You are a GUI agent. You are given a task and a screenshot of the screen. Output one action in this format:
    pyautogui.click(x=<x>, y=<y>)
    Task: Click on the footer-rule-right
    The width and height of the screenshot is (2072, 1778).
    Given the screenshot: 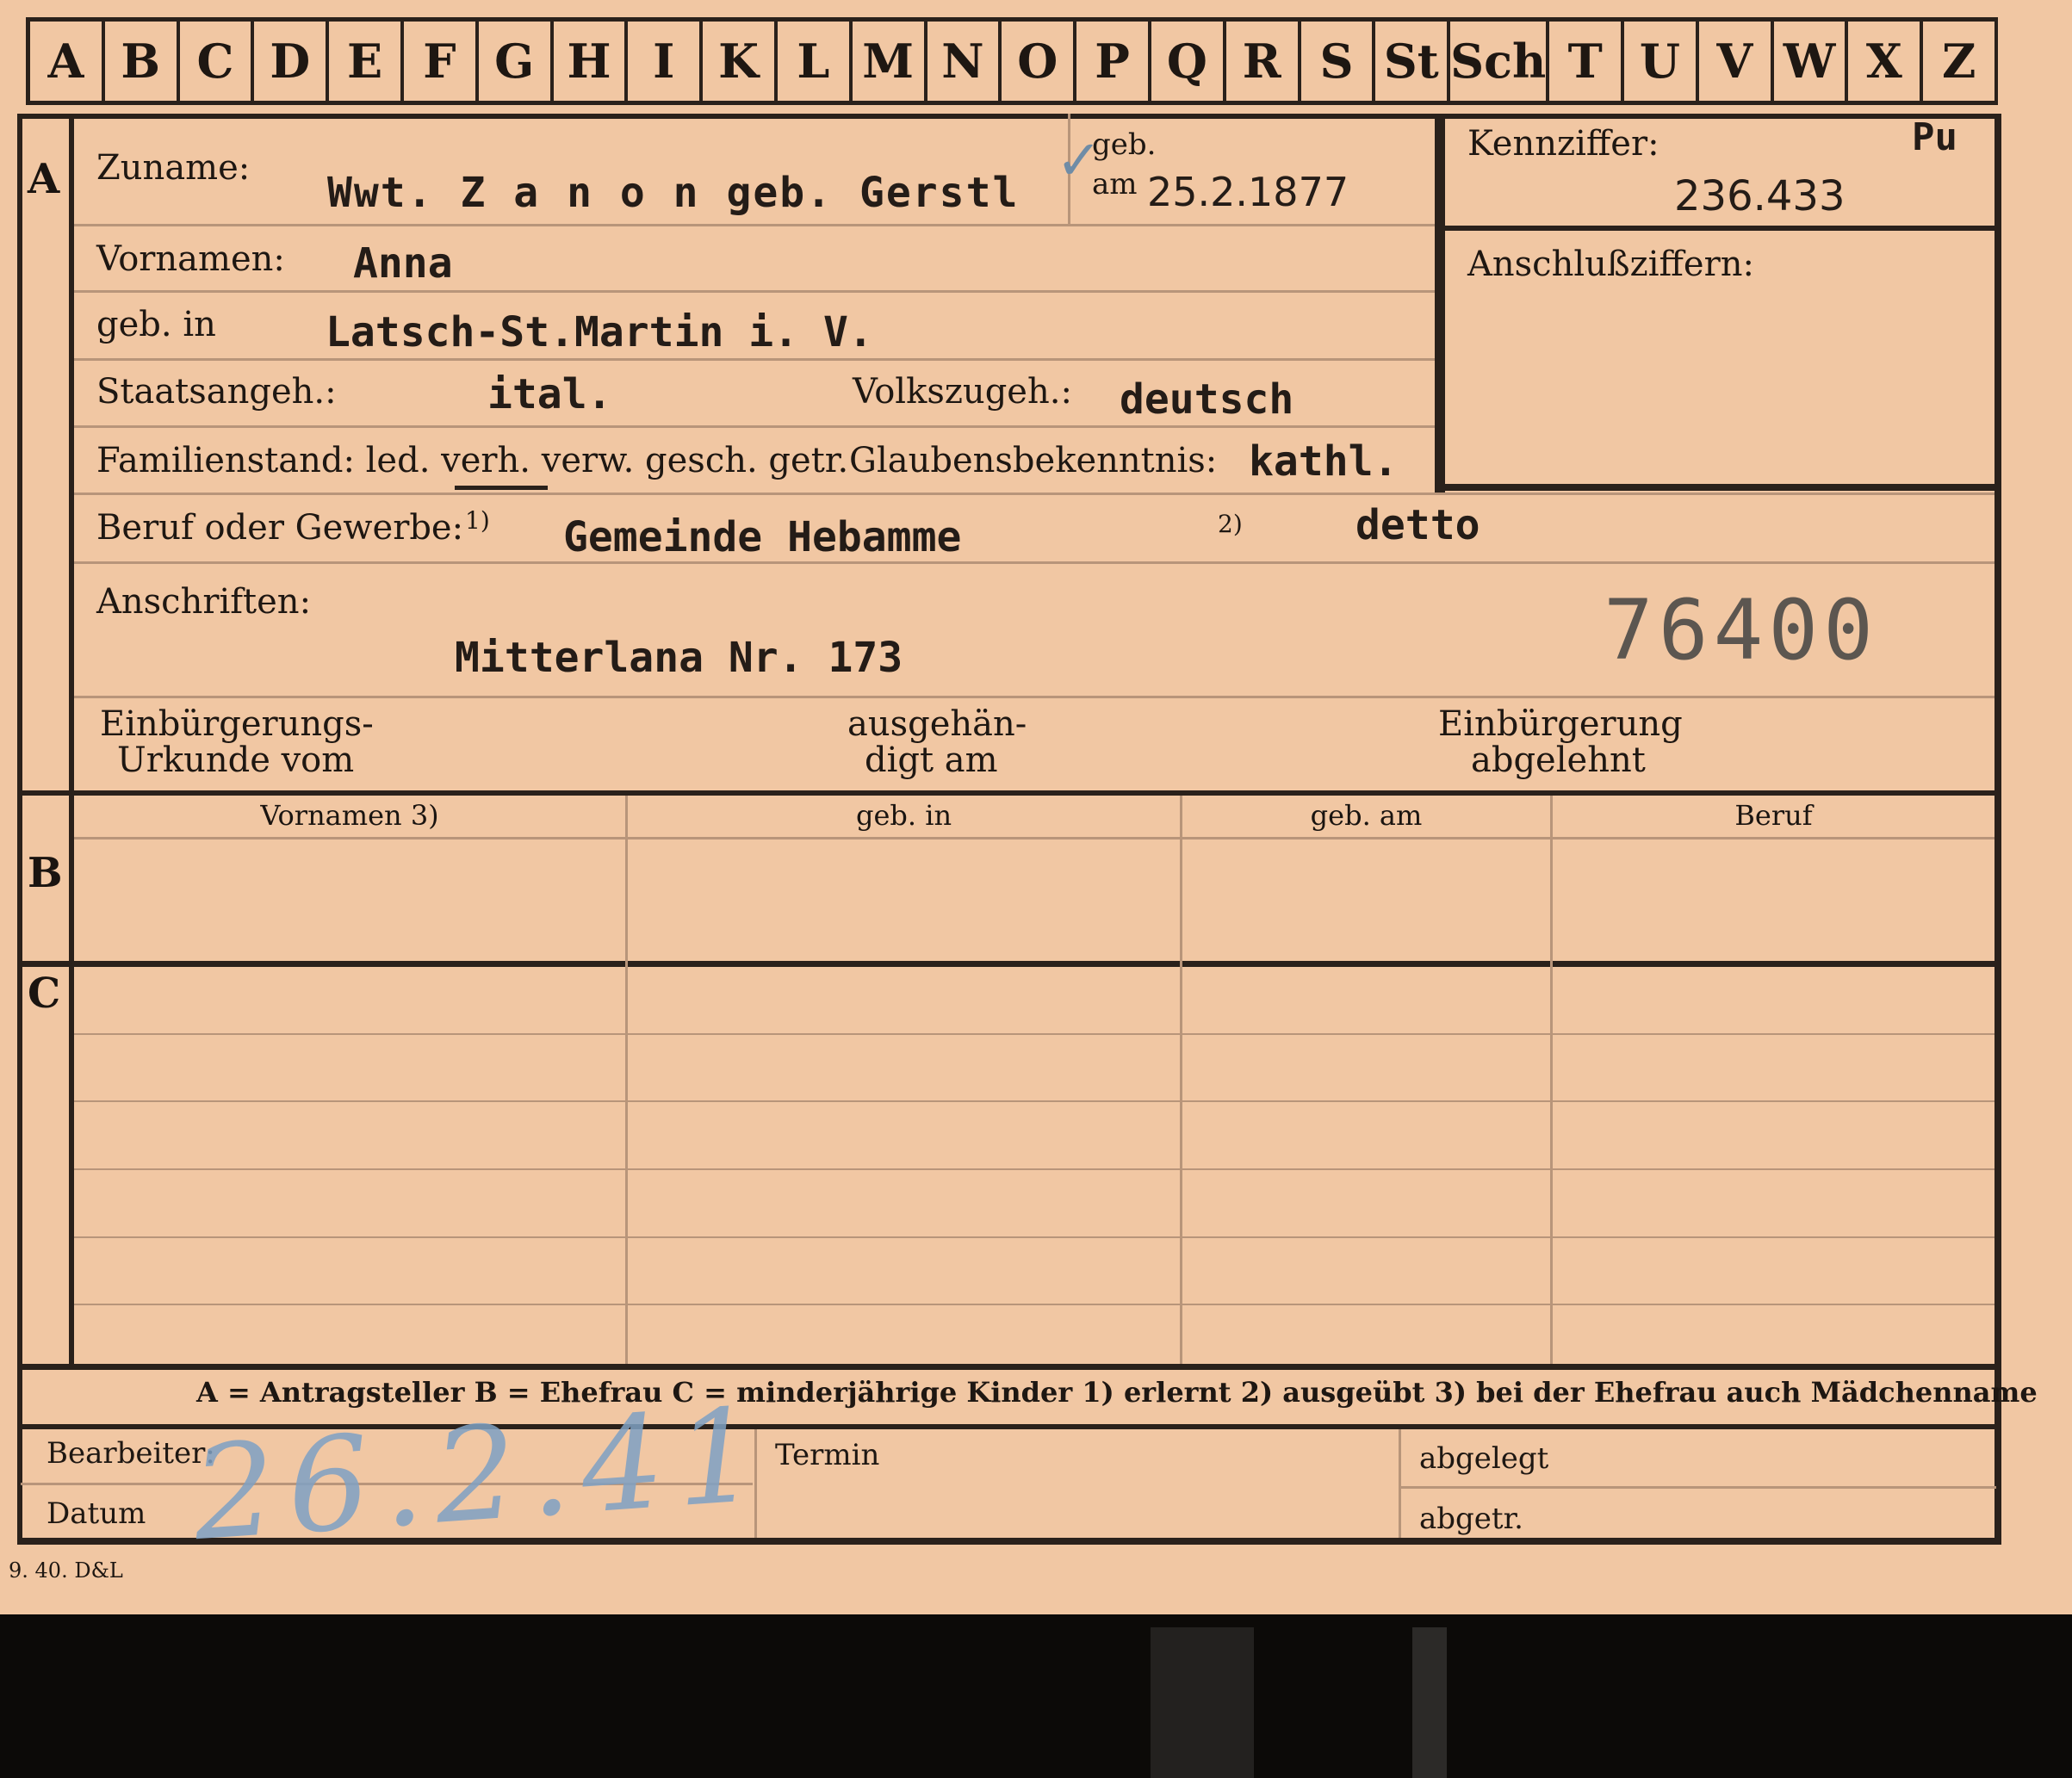 What is the action you would take?
    pyautogui.click(x=1698, y=1487)
    